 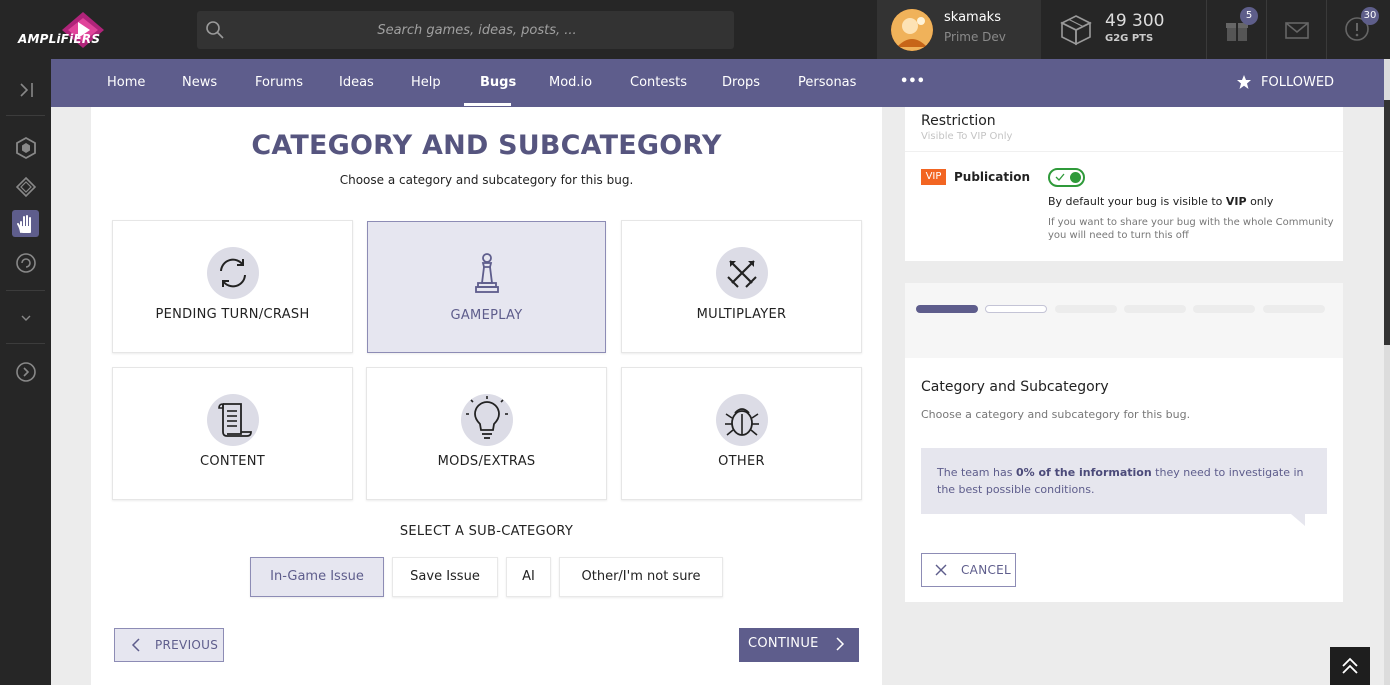 I want to click on category-multiplayer: MULTIPLAYER, so click(x=741, y=286).